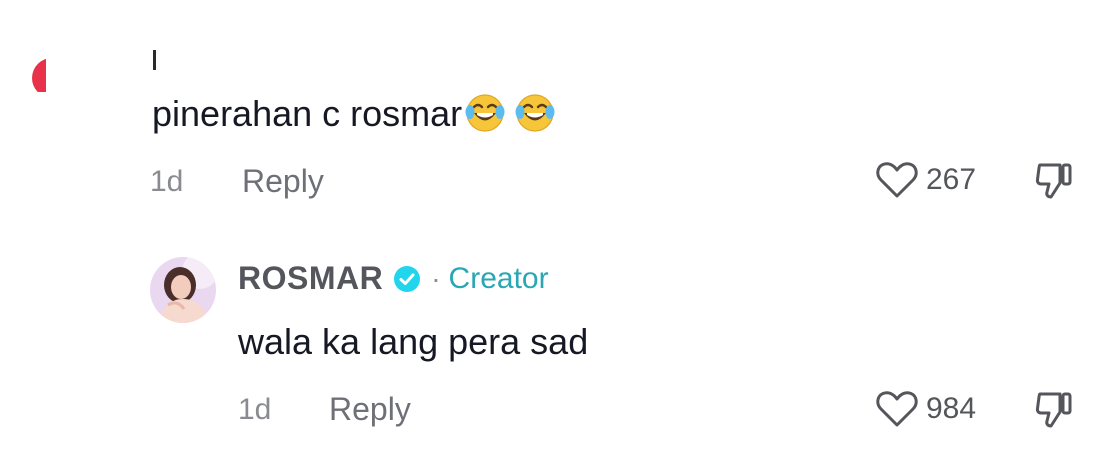 Image resolution: width=1120 pixels, height=450 pixels. I want to click on commenter-avatar-partial, so click(38, 72).